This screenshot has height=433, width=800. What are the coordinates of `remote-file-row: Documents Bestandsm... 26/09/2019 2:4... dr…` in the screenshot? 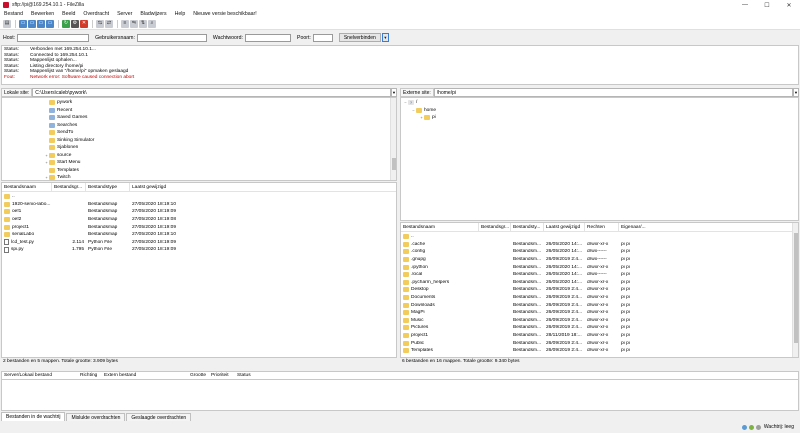 It's located at (599, 298).